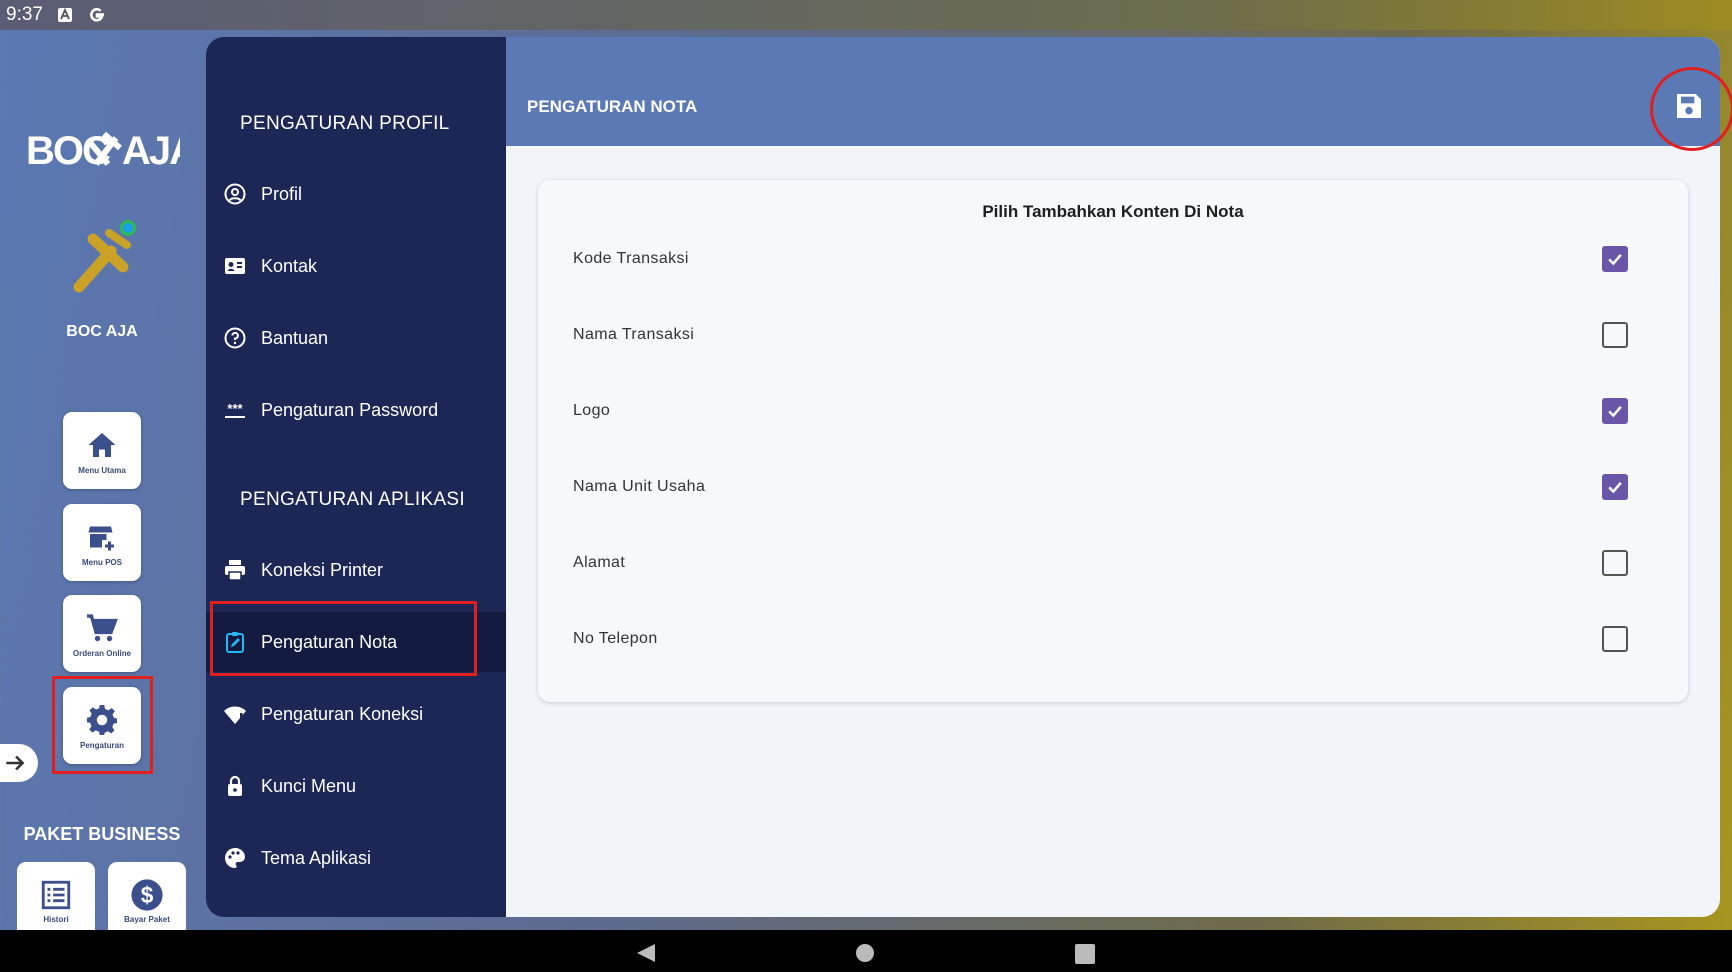 This screenshot has height=972, width=1732. I want to click on card-title: Pilih Tambahkan Konten Di Nota, so click(1113, 211).